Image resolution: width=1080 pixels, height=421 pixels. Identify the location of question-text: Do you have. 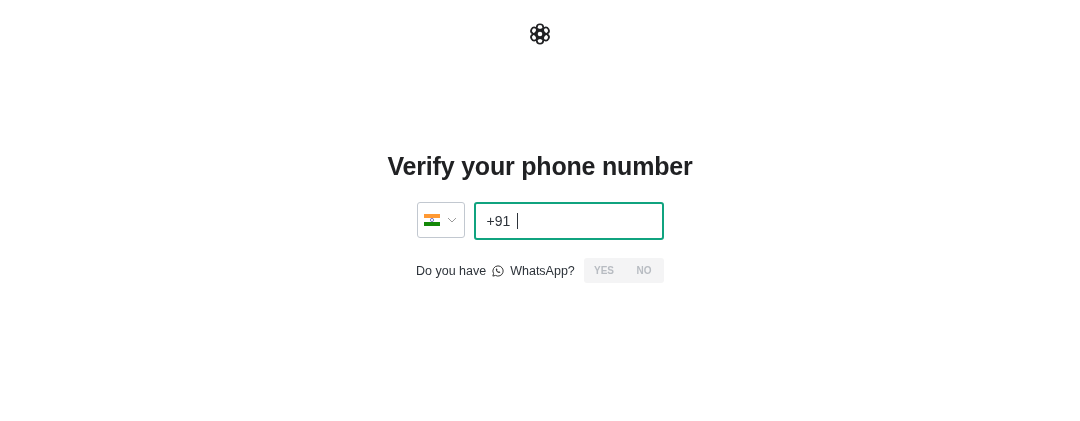
(451, 270).